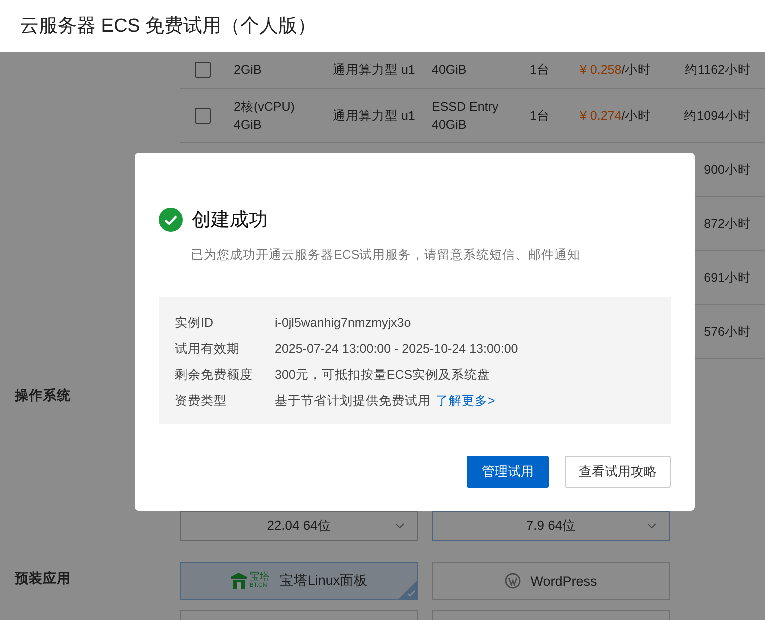 The width and height of the screenshot is (765, 620). I want to click on detail-label: 实例ID, so click(194, 323).